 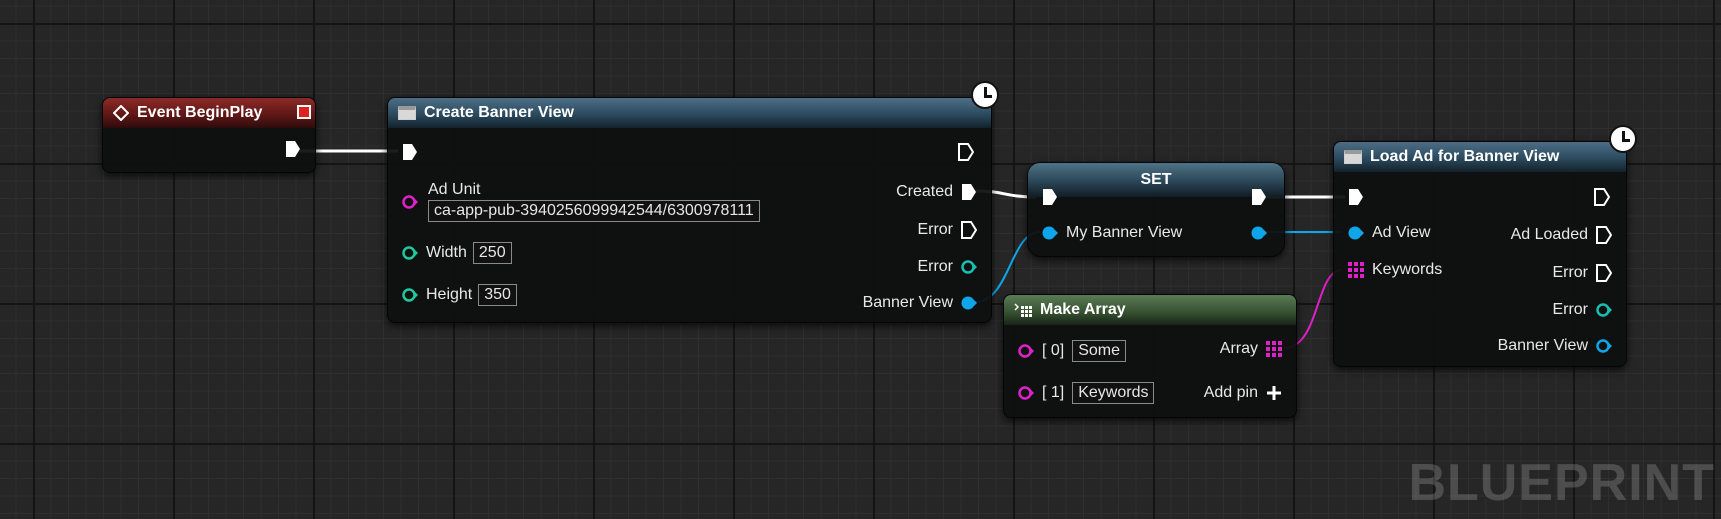 I want to click on width-row: Width 250, so click(x=457, y=253).